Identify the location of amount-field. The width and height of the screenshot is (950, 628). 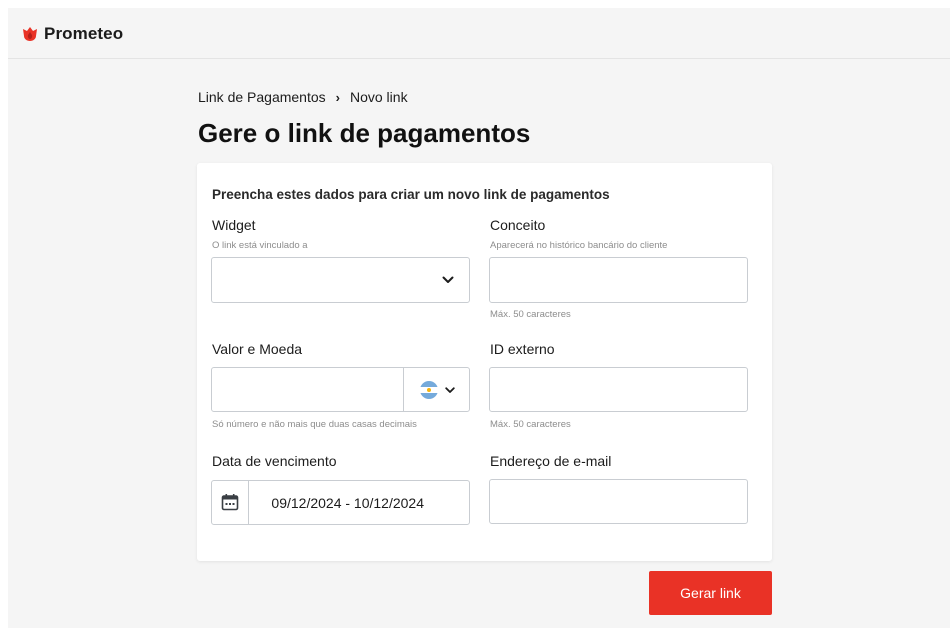
(340, 389).